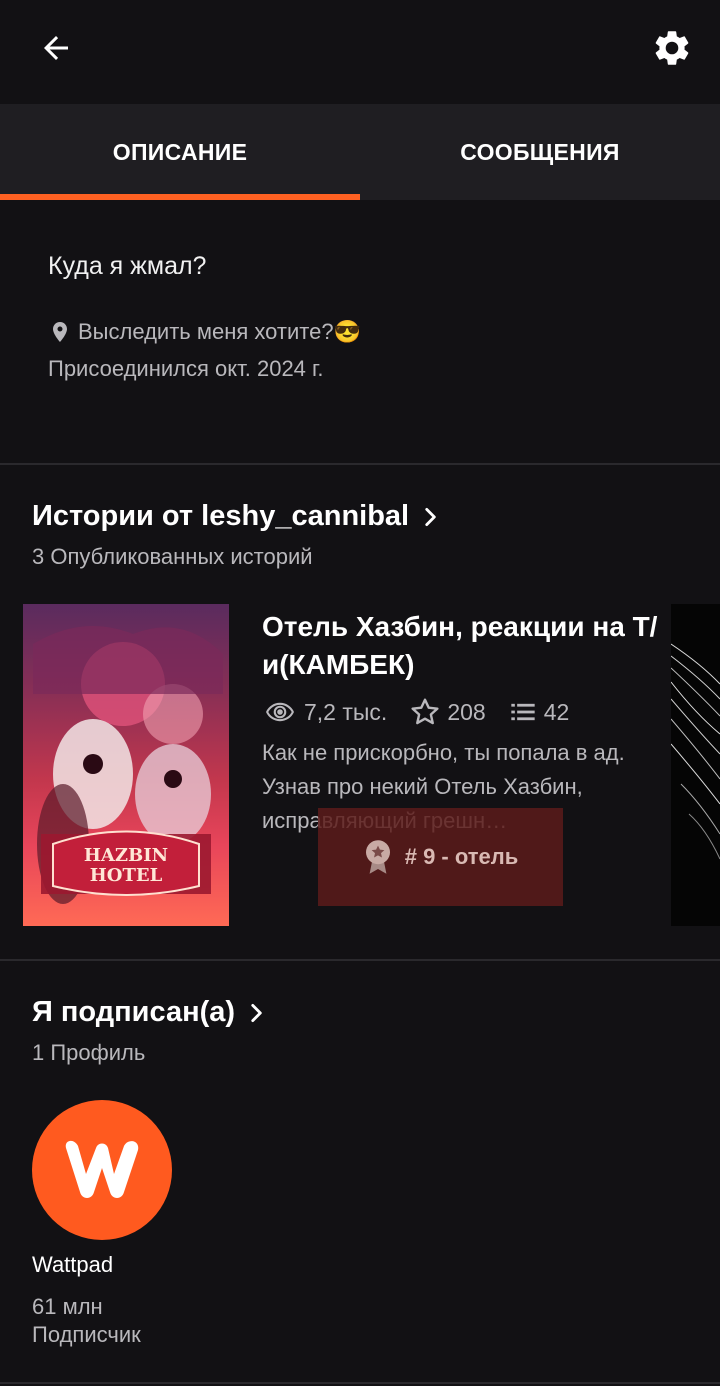 This screenshot has height=1386, width=720. I want to click on profile-followers-count: 61 млн, so click(67, 1306).